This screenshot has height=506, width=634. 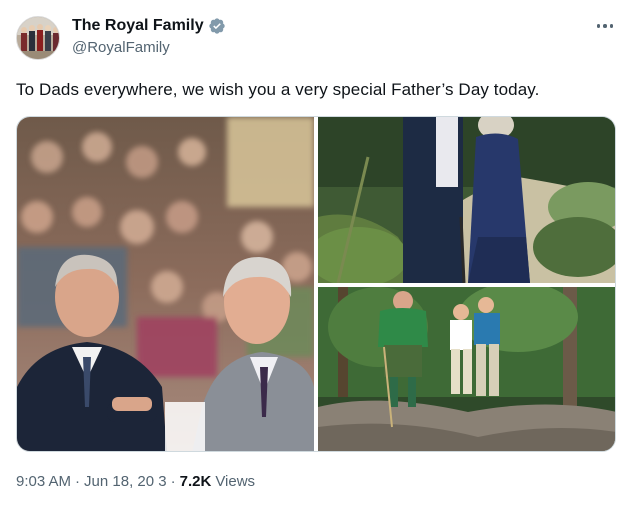 I want to click on author-name-row: The Royal Family, so click(x=149, y=26).